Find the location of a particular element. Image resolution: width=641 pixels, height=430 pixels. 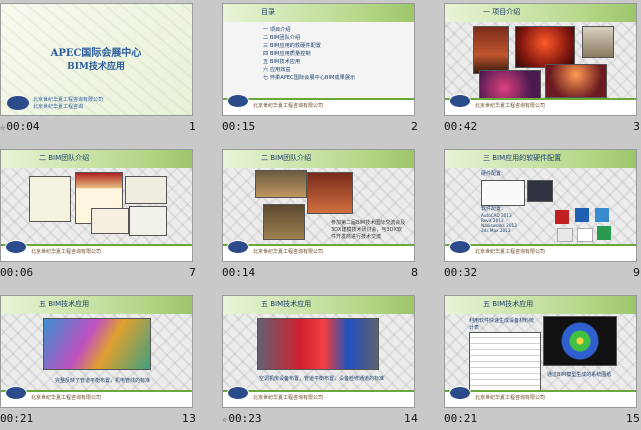

toc-item: 六 应用效益 is located at coordinates (277, 70).